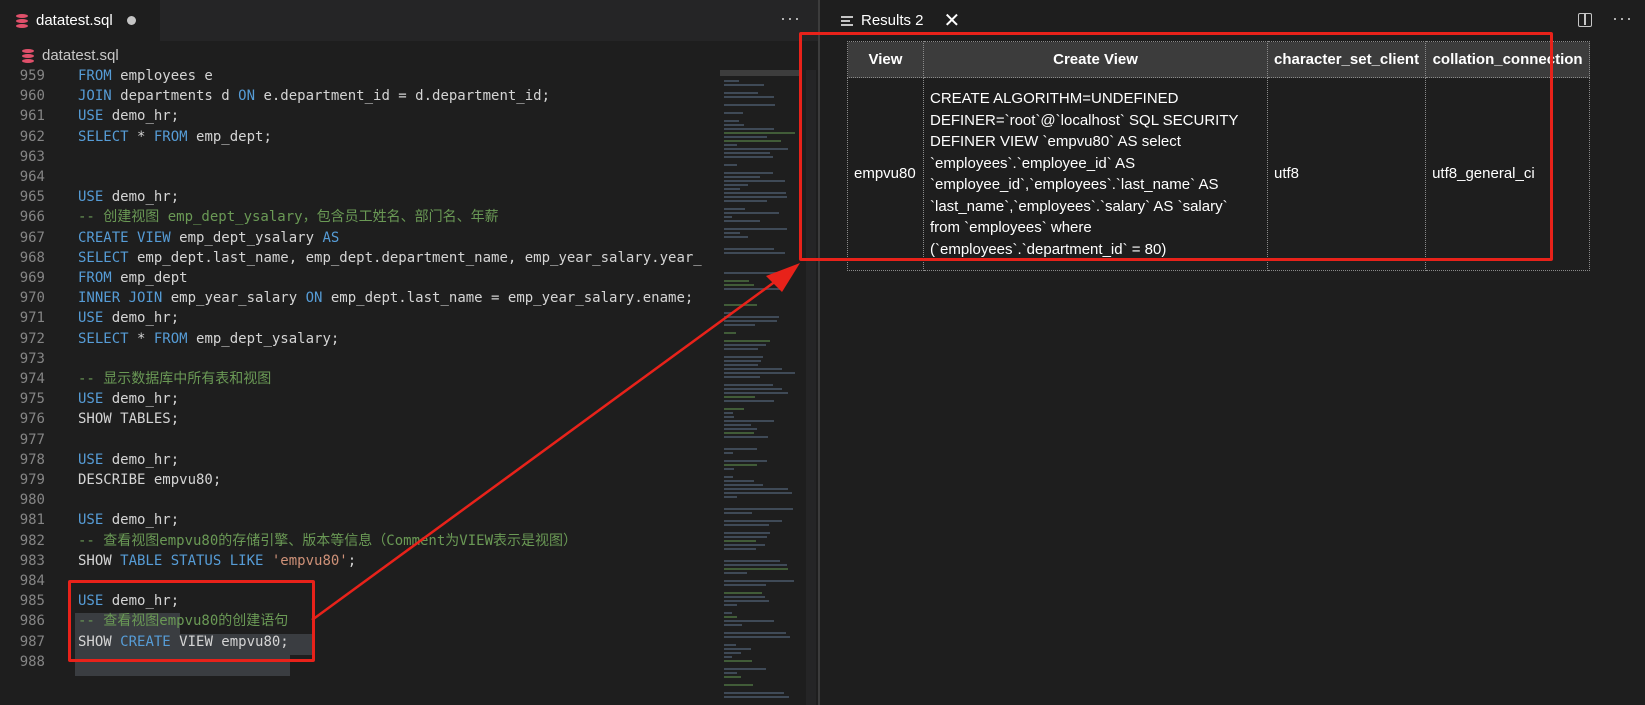 Image resolution: width=1645 pixels, height=705 pixels. What do you see at coordinates (234, 298) in the screenshot?
I see `code-token: emp_year_salary` at bounding box center [234, 298].